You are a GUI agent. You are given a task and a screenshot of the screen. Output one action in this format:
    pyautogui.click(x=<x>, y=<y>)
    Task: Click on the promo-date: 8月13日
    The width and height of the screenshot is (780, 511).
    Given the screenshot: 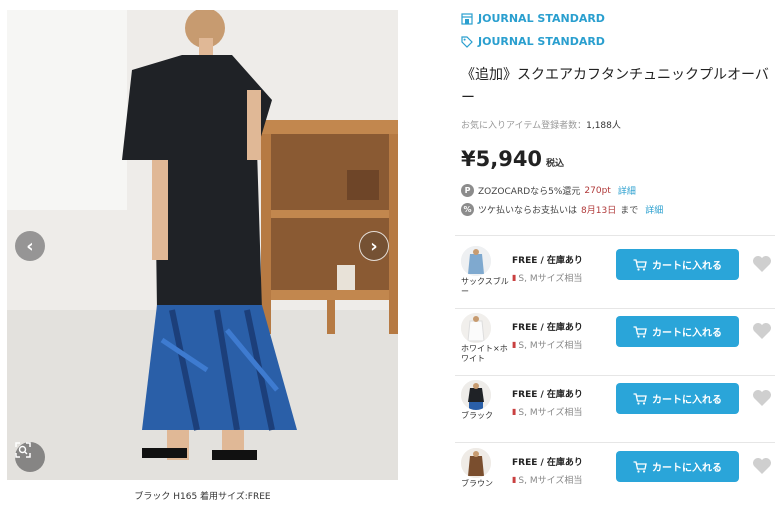 What is the action you would take?
    pyautogui.click(x=599, y=211)
    